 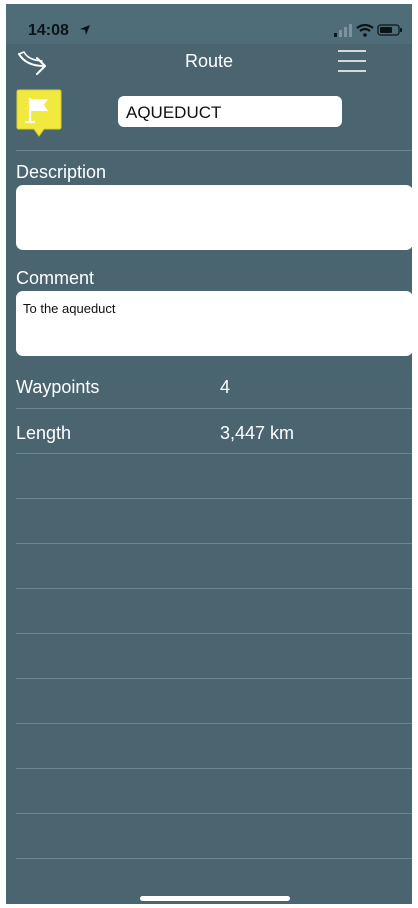 What do you see at coordinates (230, 111) in the screenshot?
I see `route-name-field: AQUEDUCT` at bounding box center [230, 111].